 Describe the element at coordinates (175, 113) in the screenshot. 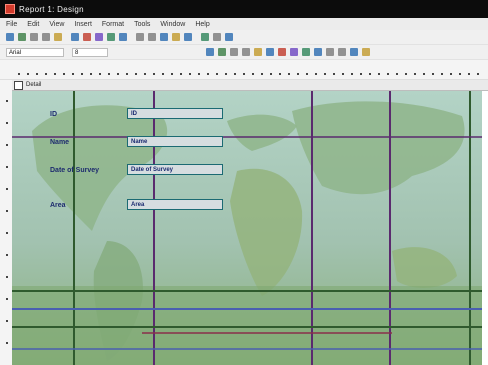

I see `id-textbox: ID` at that location.